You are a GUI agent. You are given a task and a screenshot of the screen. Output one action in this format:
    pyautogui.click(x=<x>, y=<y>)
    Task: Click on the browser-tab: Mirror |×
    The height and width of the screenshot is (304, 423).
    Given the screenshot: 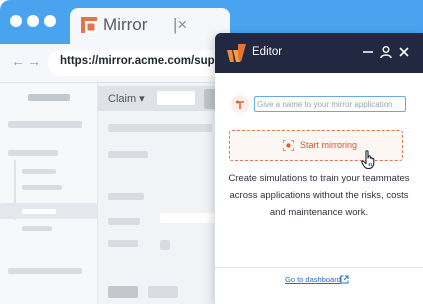 What is the action you would take?
    pyautogui.click(x=150, y=26)
    